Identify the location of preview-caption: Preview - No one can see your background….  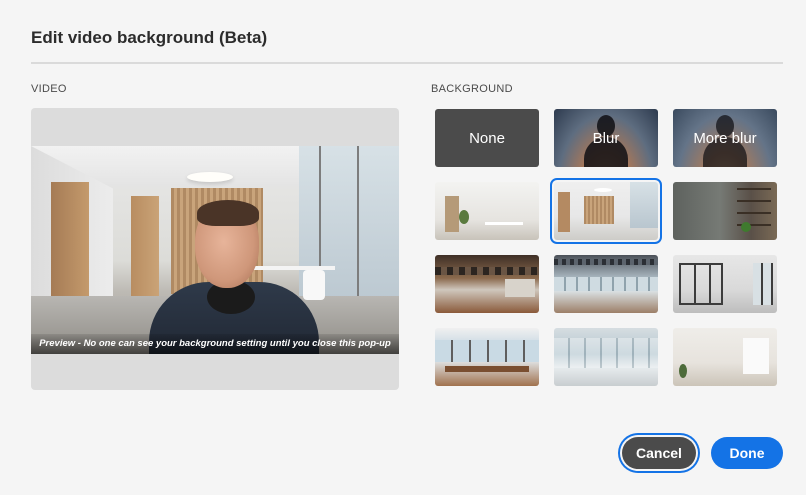
(215, 344).